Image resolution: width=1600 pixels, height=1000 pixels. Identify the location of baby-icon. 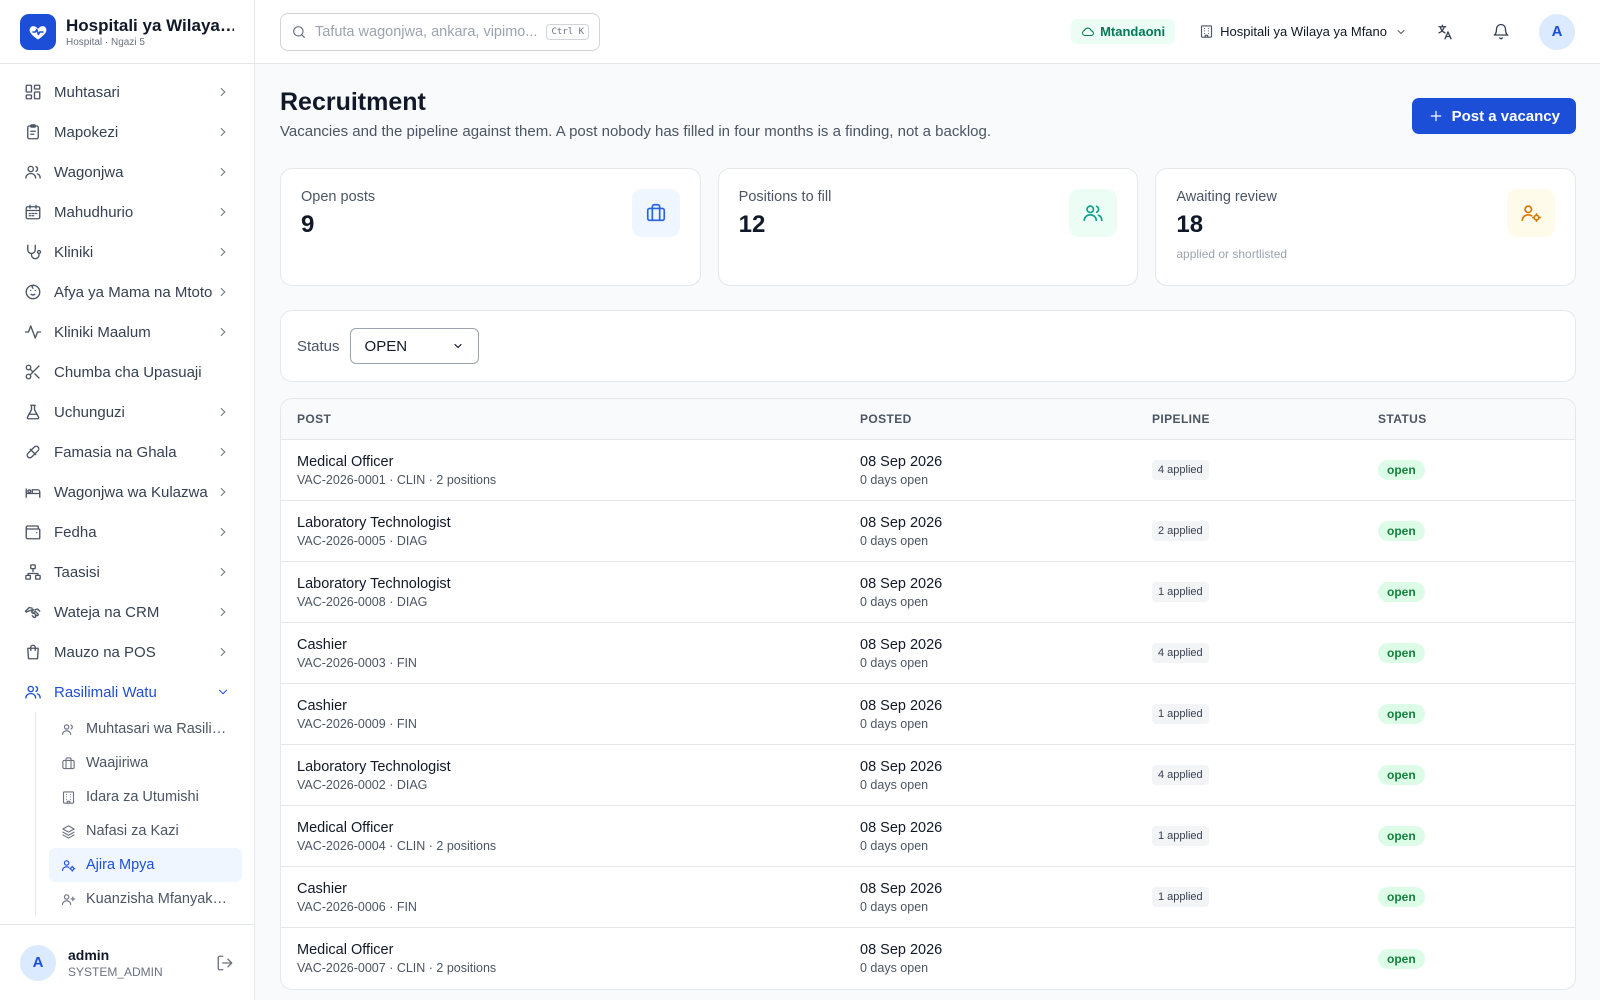
(33, 292).